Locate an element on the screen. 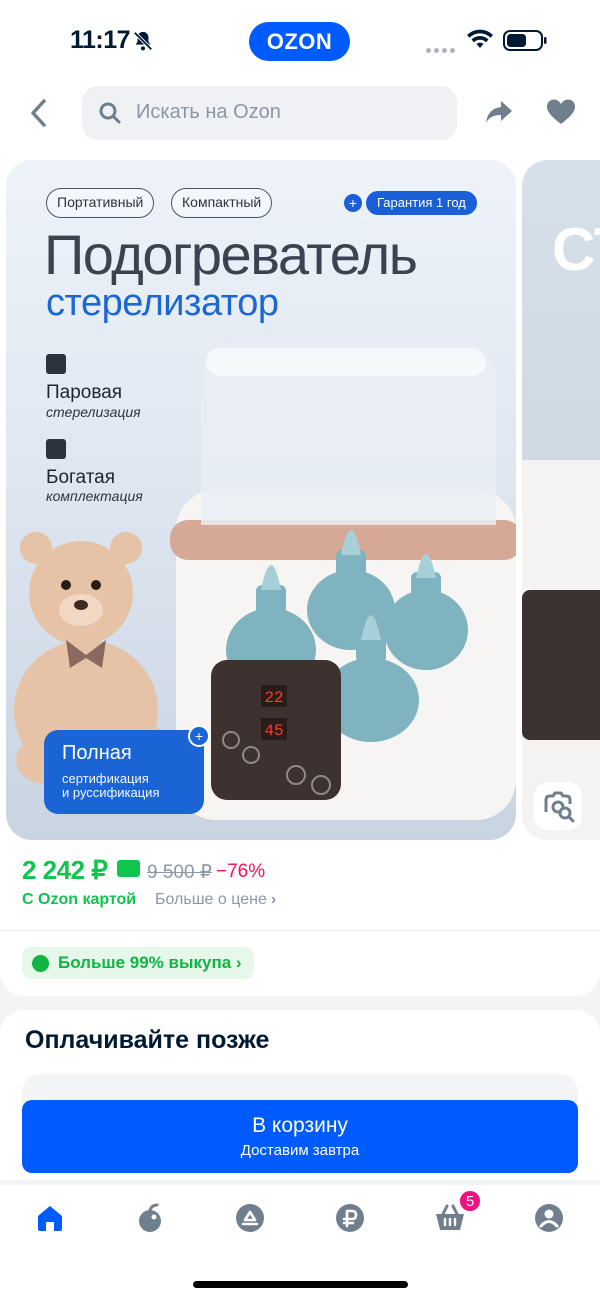 This screenshot has height=1300, width=600. buyout-badge: Больше 99% выкупа › is located at coordinates (138, 963).